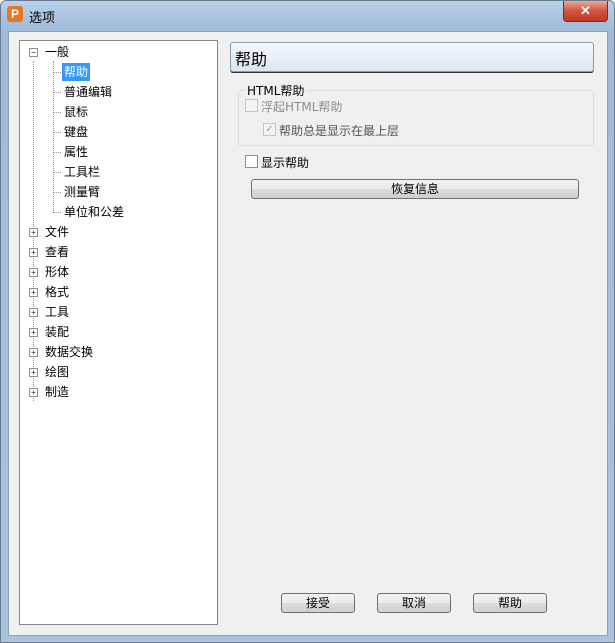  I want to click on show-help-label: 显示帮助, so click(285, 163).